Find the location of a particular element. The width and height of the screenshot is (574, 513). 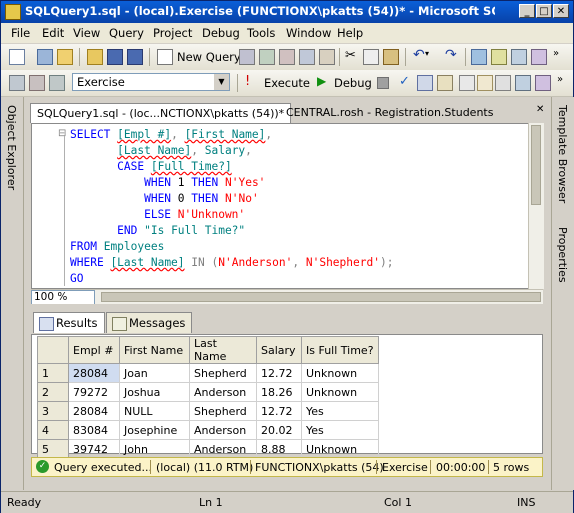

dmx-query-icon is located at coordinates (327, 57).